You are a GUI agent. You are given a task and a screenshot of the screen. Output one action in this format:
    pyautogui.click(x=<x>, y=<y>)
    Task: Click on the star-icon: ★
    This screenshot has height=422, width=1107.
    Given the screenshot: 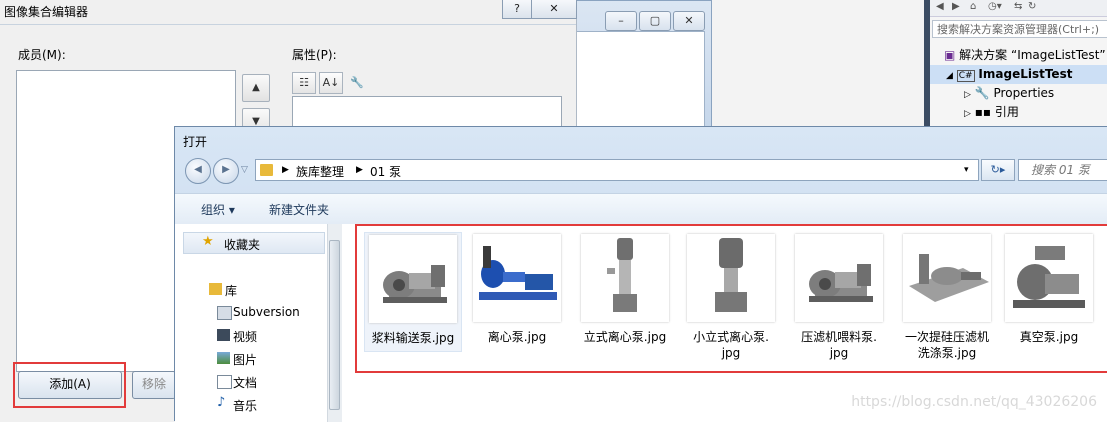 What is the action you would take?
    pyautogui.click(x=208, y=241)
    